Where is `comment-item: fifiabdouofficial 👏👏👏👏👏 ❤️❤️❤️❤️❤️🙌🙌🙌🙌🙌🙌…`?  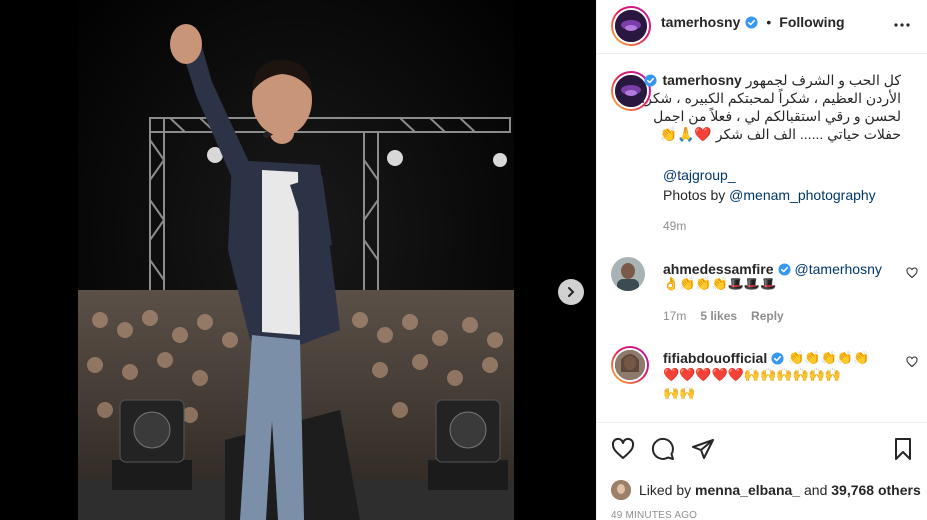
comment-item: fifiabdouofficial 👏👏👏👏👏 ❤️❤️❤️❤️❤️🙌🙌🙌🙌🙌🙌… is located at coordinates (762, 376).